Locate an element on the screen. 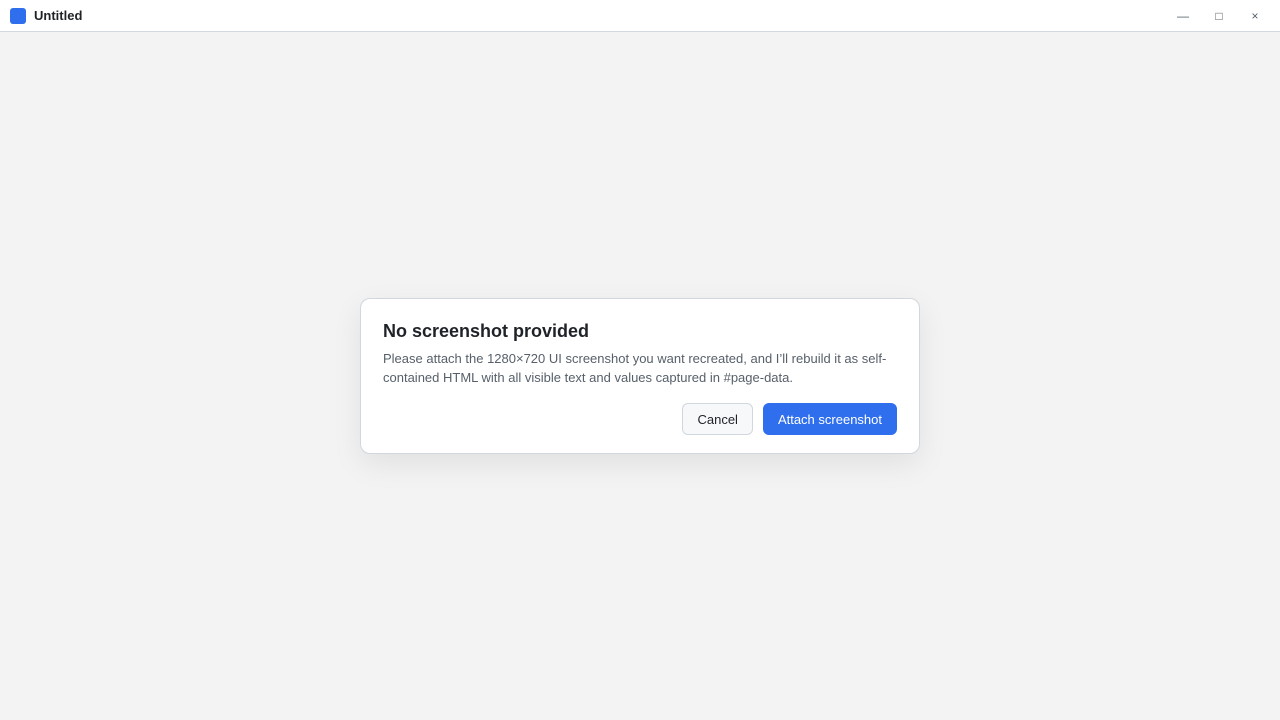  app-icon is located at coordinates (18, 15).